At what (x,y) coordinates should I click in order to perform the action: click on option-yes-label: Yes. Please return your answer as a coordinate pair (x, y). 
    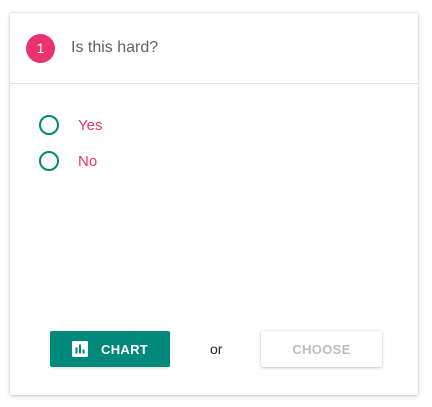
    Looking at the image, I should click on (90, 125).